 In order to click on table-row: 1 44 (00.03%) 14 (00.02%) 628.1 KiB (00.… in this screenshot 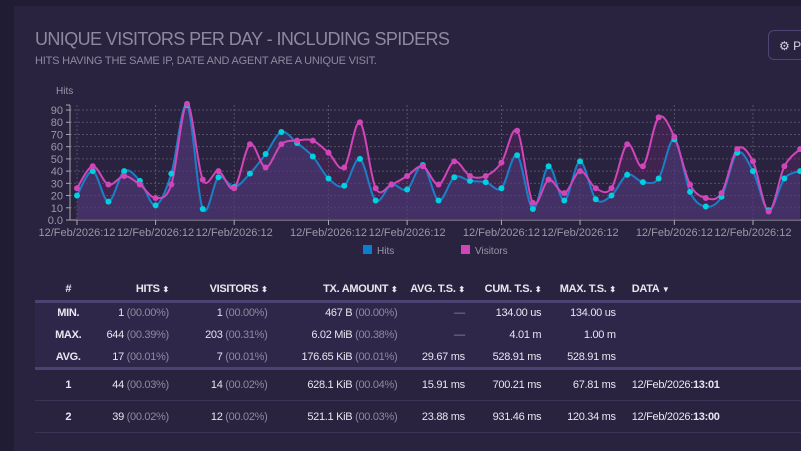, I will do `click(418, 384)`.